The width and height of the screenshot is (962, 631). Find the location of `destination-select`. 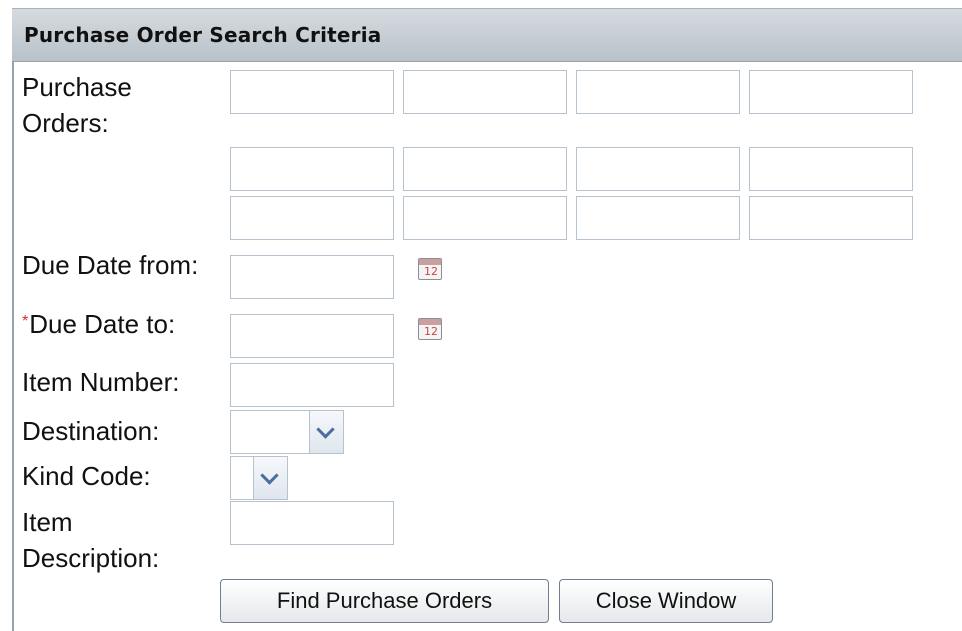

destination-select is located at coordinates (287, 432).